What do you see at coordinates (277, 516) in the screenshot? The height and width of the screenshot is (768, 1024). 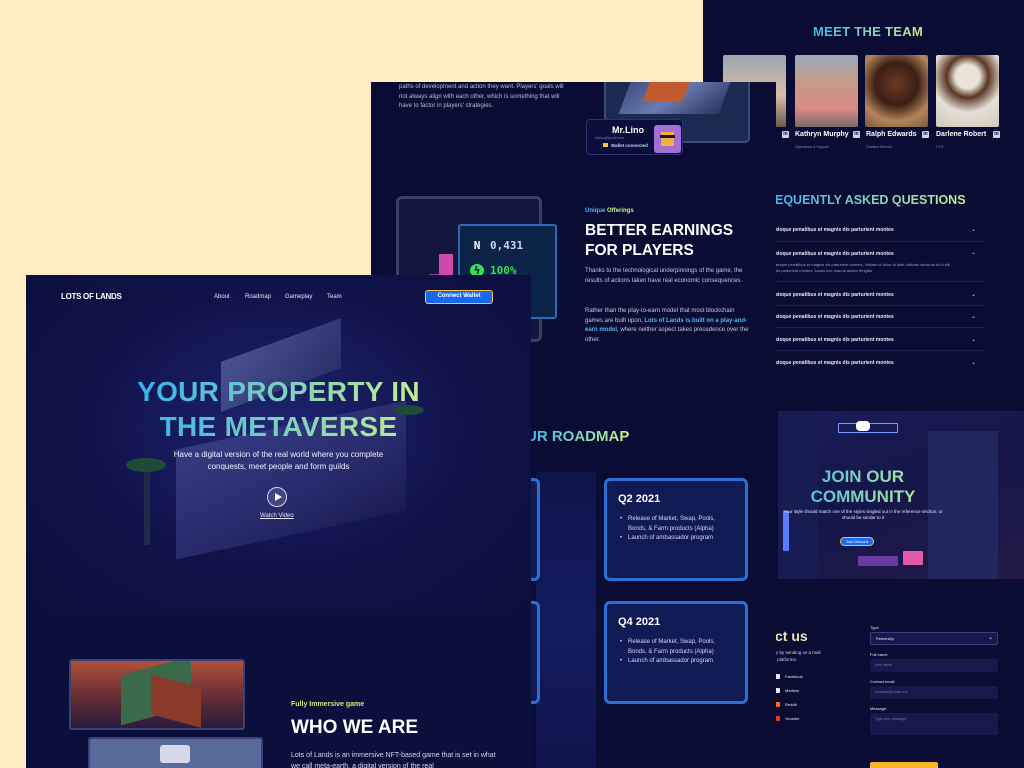 I see `watch-video-link: Watch Video` at bounding box center [277, 516].